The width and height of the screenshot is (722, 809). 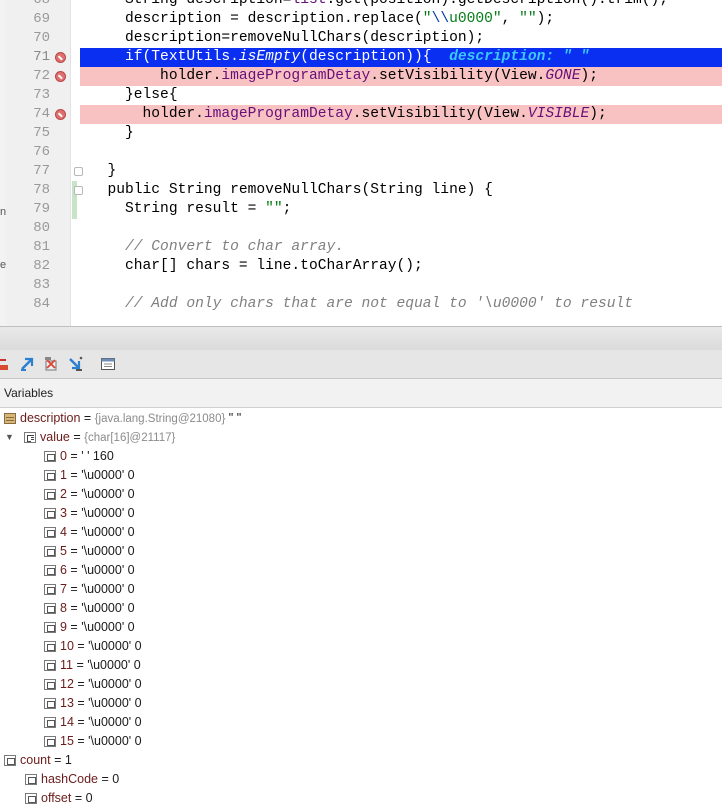 I want to click on code-text: // Convert to char array., so click(x=404, y=247).